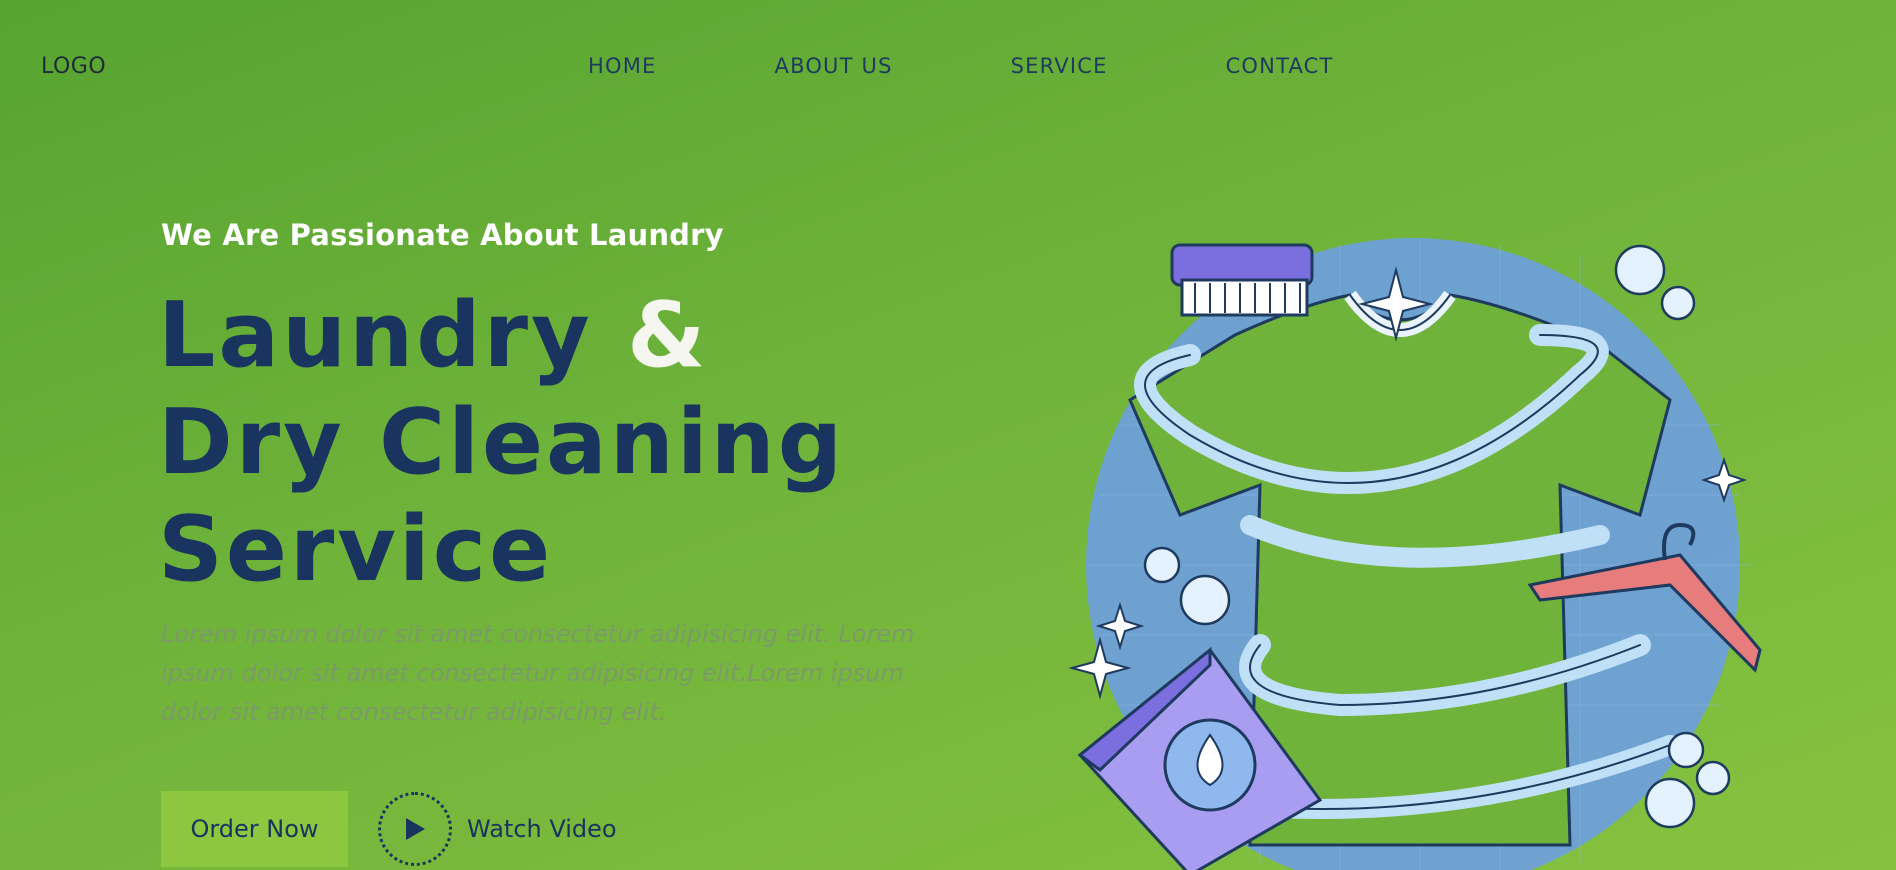 The image size is (1896, 870). I want to click on hero-tagline: We Are Passionate About Laundry, so click(442, 235).